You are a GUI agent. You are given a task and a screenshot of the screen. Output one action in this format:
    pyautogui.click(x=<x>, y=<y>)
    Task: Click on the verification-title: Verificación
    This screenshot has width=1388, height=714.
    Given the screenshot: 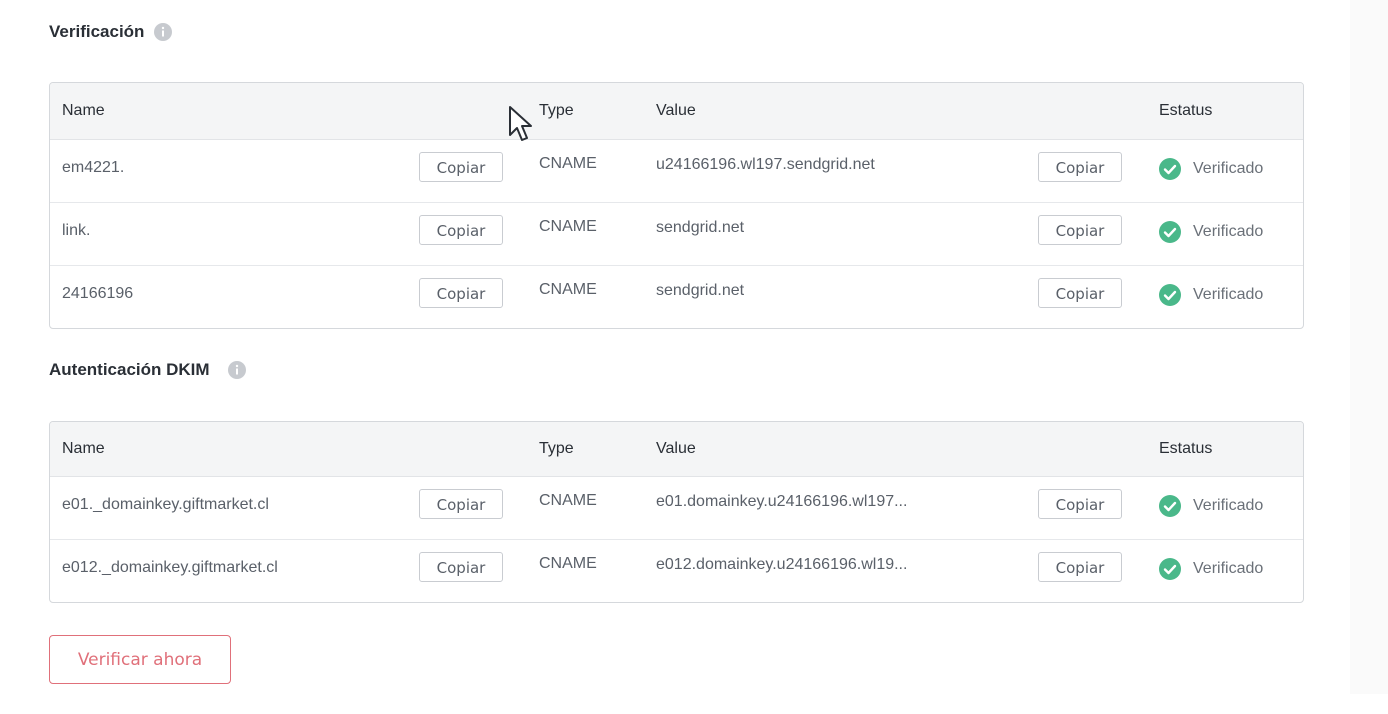 What is the action you would take?
    pyautogui.click(x=97, y=31)
    